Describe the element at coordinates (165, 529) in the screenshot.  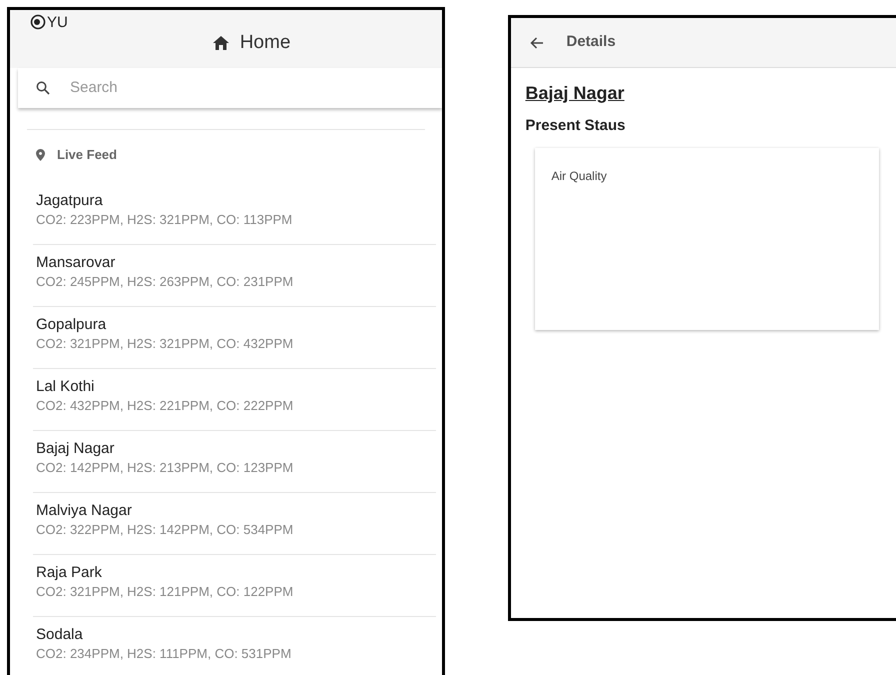
I see `gas-readings: CO2: 322PPM, H2S: 142PPM, CO: 534PPM` at that location.